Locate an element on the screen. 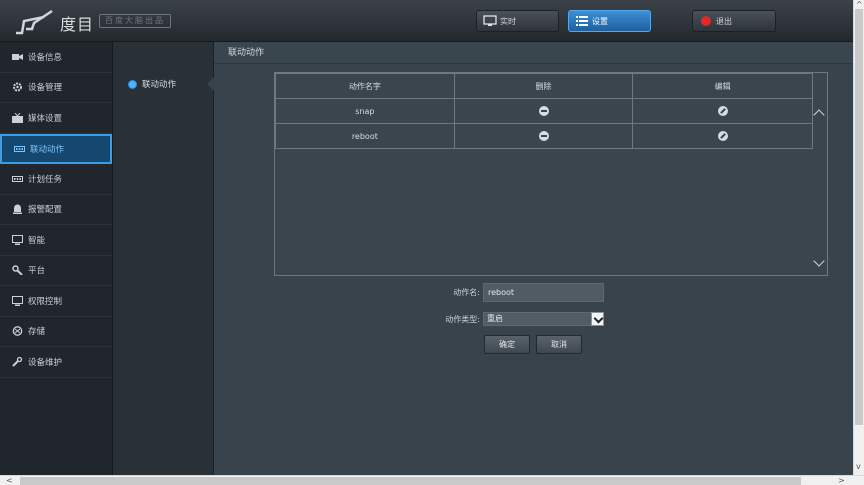 This screenshot has height=485, width=864. scroll-left-icon: < is located at coordinates (9, 480).